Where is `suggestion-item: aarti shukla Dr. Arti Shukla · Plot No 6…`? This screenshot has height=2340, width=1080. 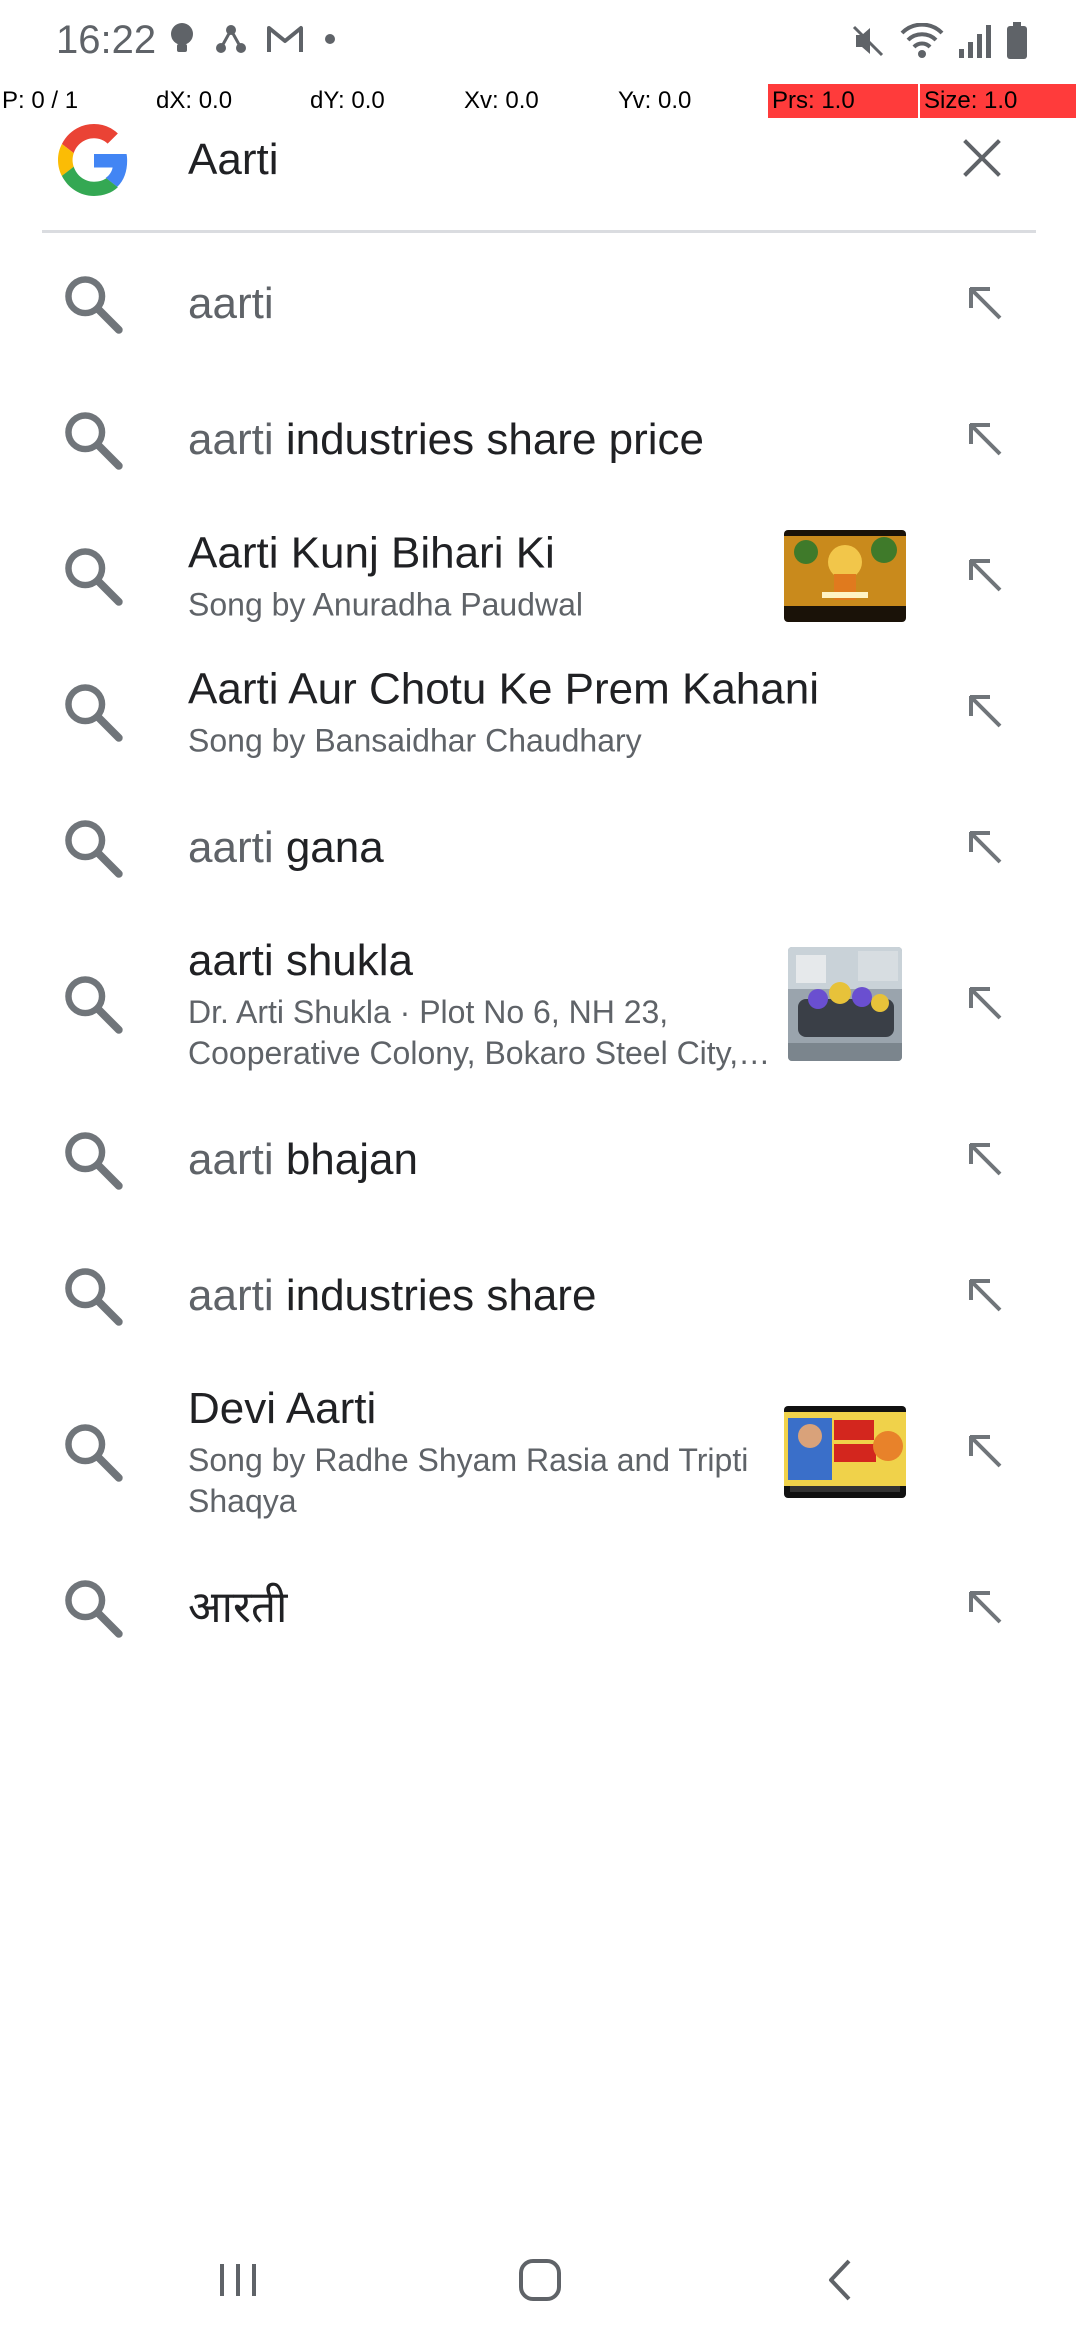
suggestion-item: aarti shukla Dr. Arti Shukla · Plot No 6… is located at coordinates (540, 1004).